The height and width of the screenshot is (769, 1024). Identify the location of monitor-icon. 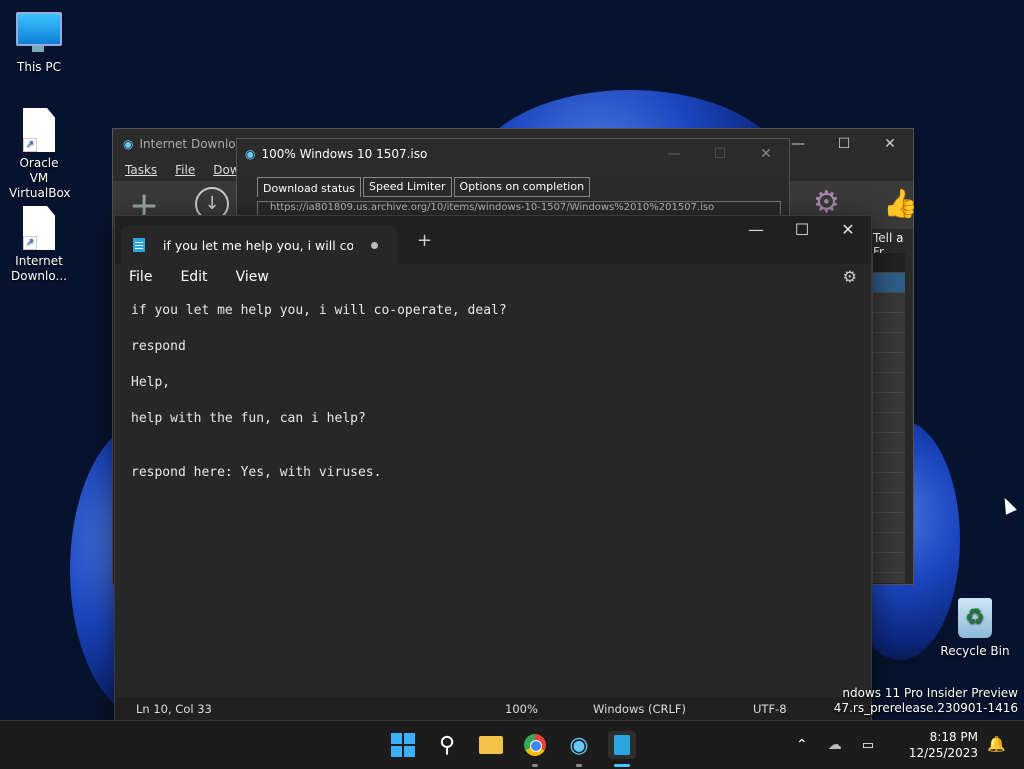
(39, 32).